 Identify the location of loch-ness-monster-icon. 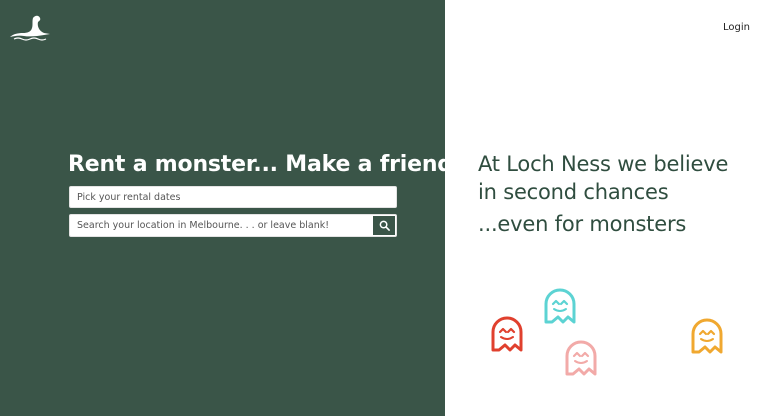
(30, 28).